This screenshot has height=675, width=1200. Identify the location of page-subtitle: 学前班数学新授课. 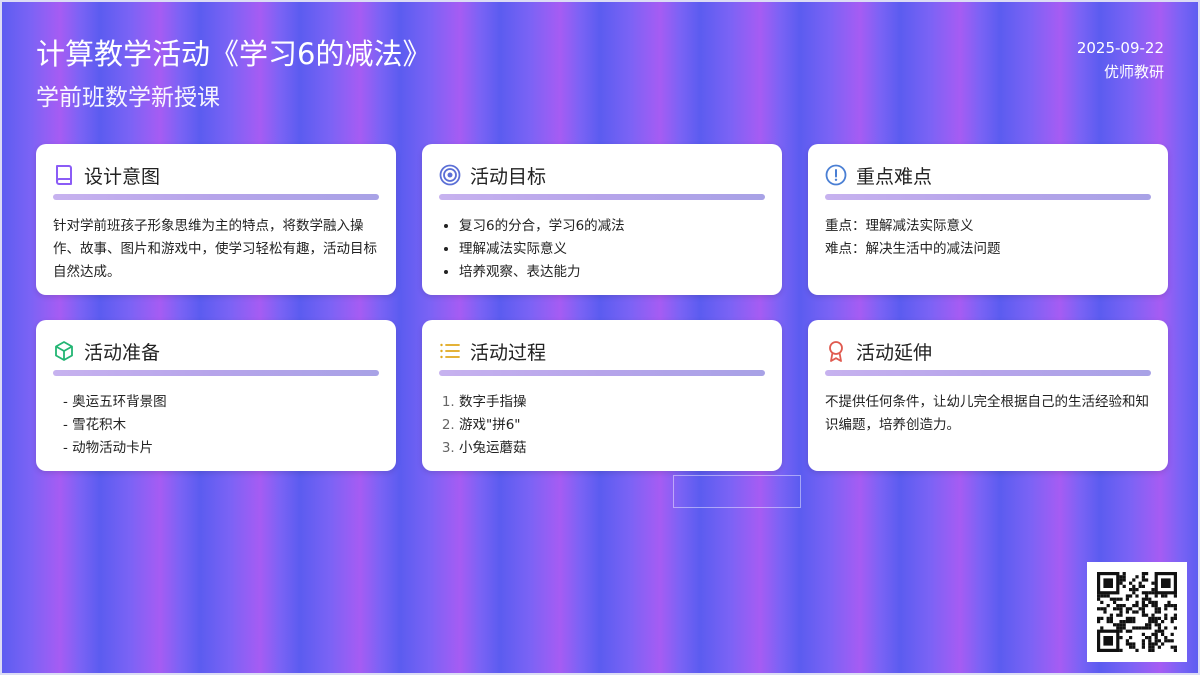
(128, 98).